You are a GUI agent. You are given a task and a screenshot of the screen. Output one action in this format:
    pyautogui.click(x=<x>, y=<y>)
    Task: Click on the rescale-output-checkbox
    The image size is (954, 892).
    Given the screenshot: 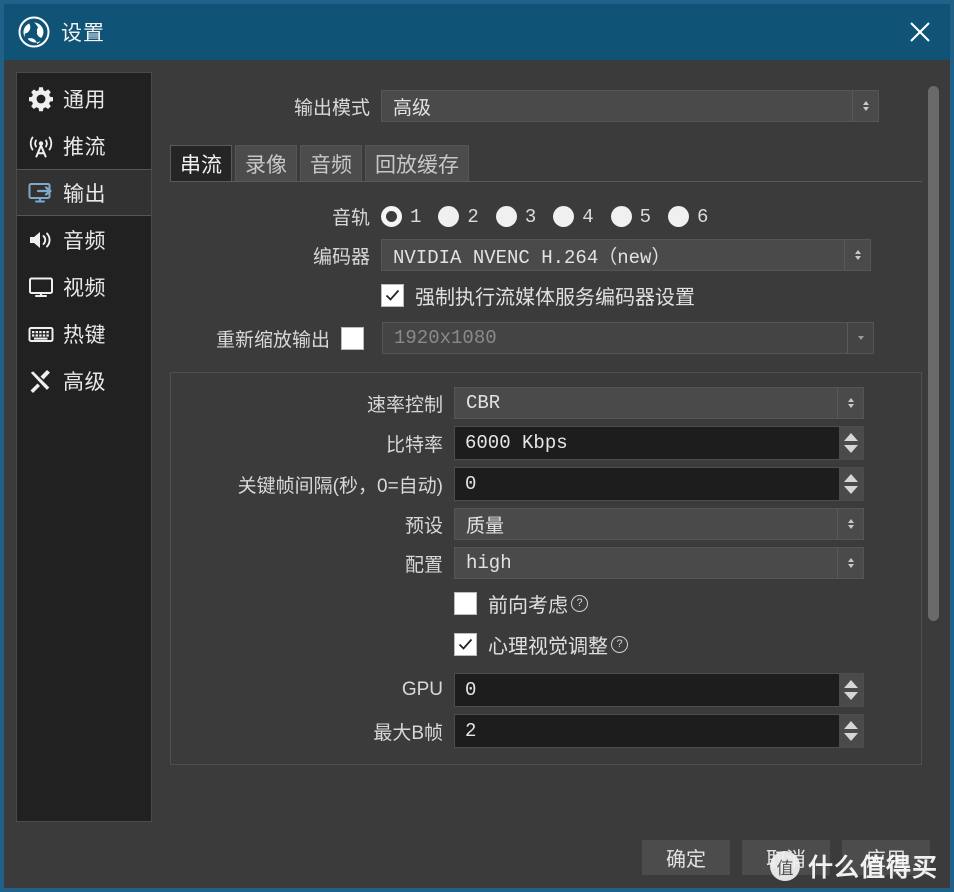 What is the action you would take?
    pyautogui.click(x=352, y=338)
    